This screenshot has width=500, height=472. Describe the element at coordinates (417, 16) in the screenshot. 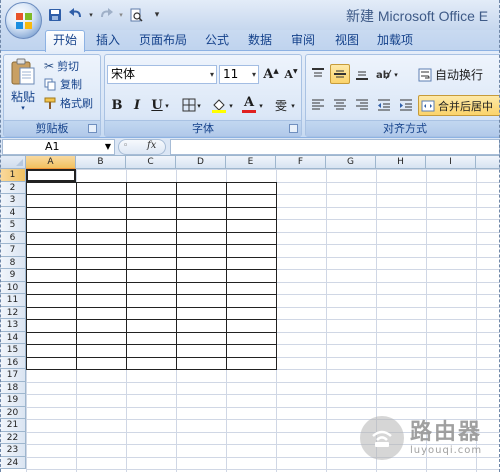

I see `window-title: 新建 Microsoft Office E` at that location.